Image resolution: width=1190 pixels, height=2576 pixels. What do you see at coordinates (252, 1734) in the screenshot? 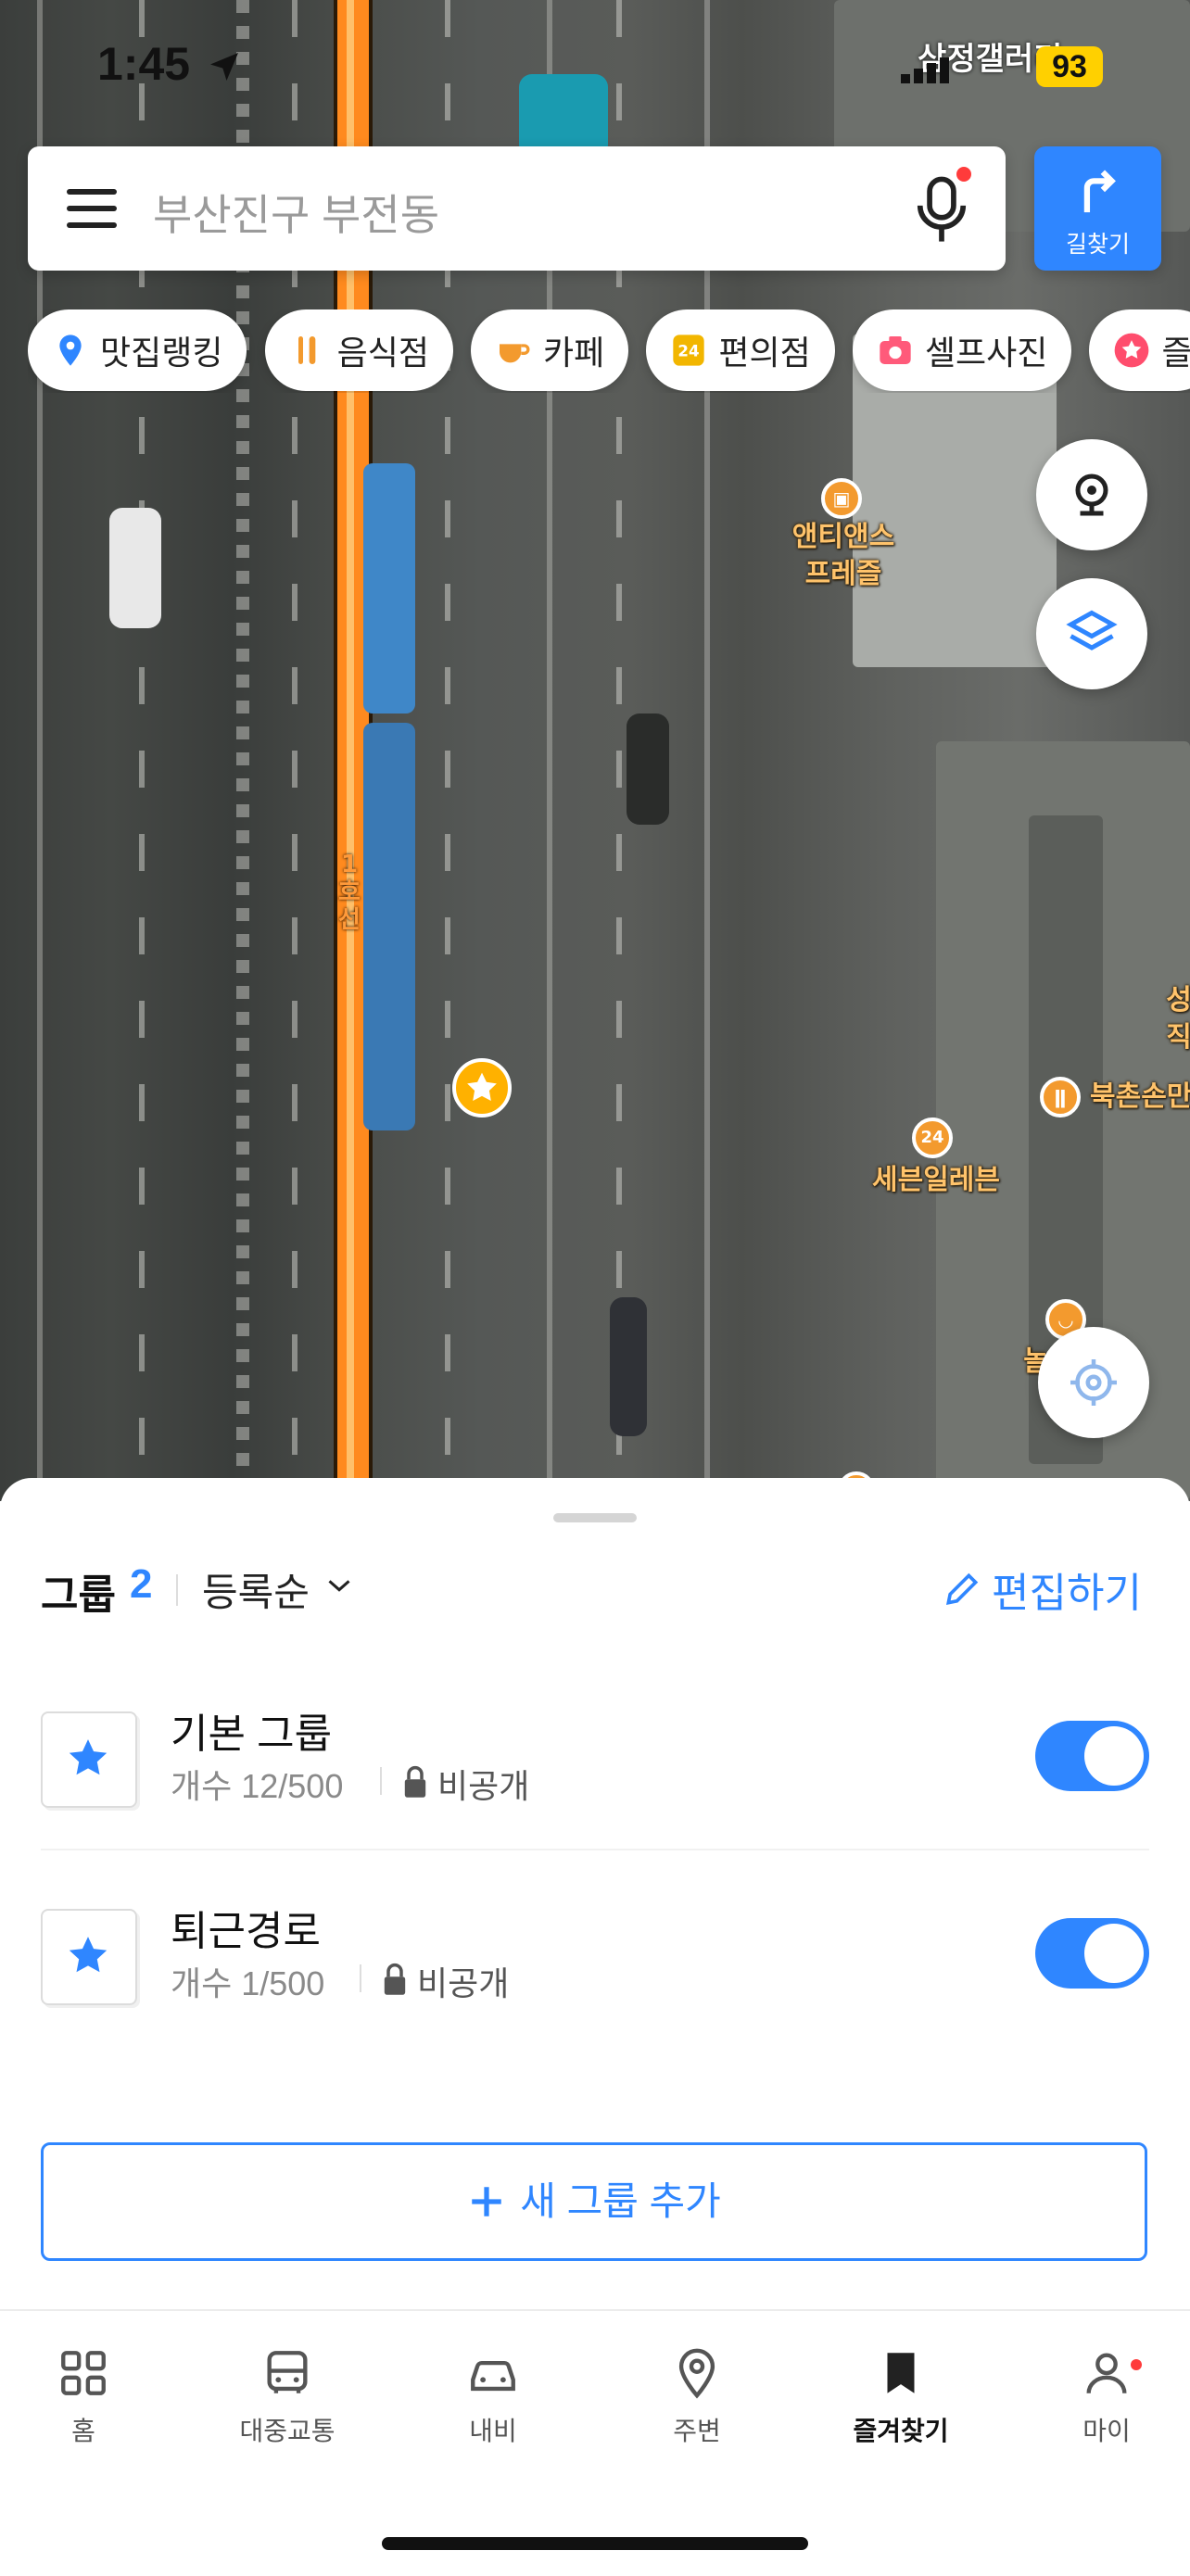
I see `group-name: 기본 그룹` at bounding box center [252, 1734].